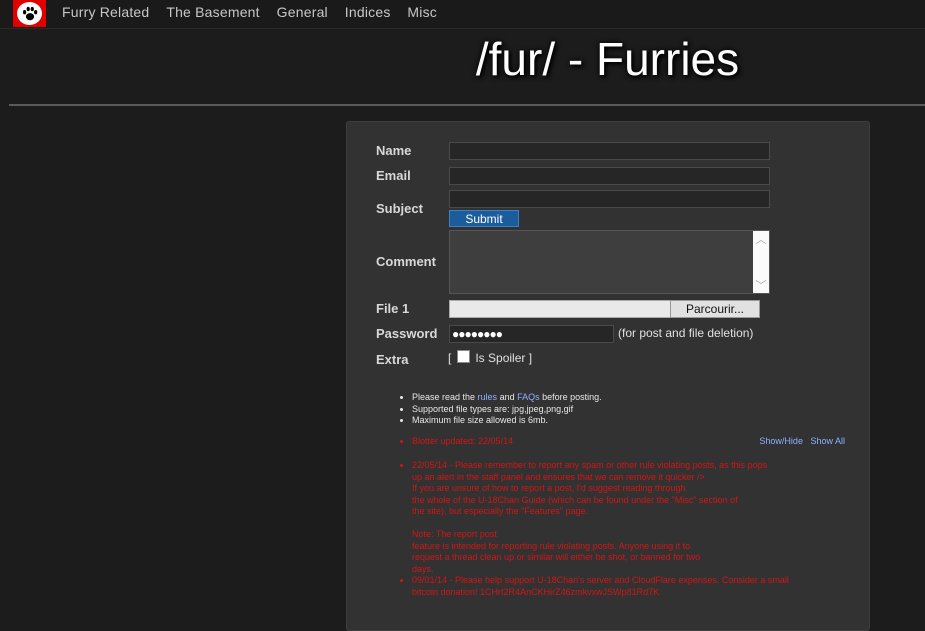 The height and width of the screenshot is (631, 925). Describe the element at coordinates (570, 397) in the screenshot. I see `rules-suffix-text: before posting.` at that location.